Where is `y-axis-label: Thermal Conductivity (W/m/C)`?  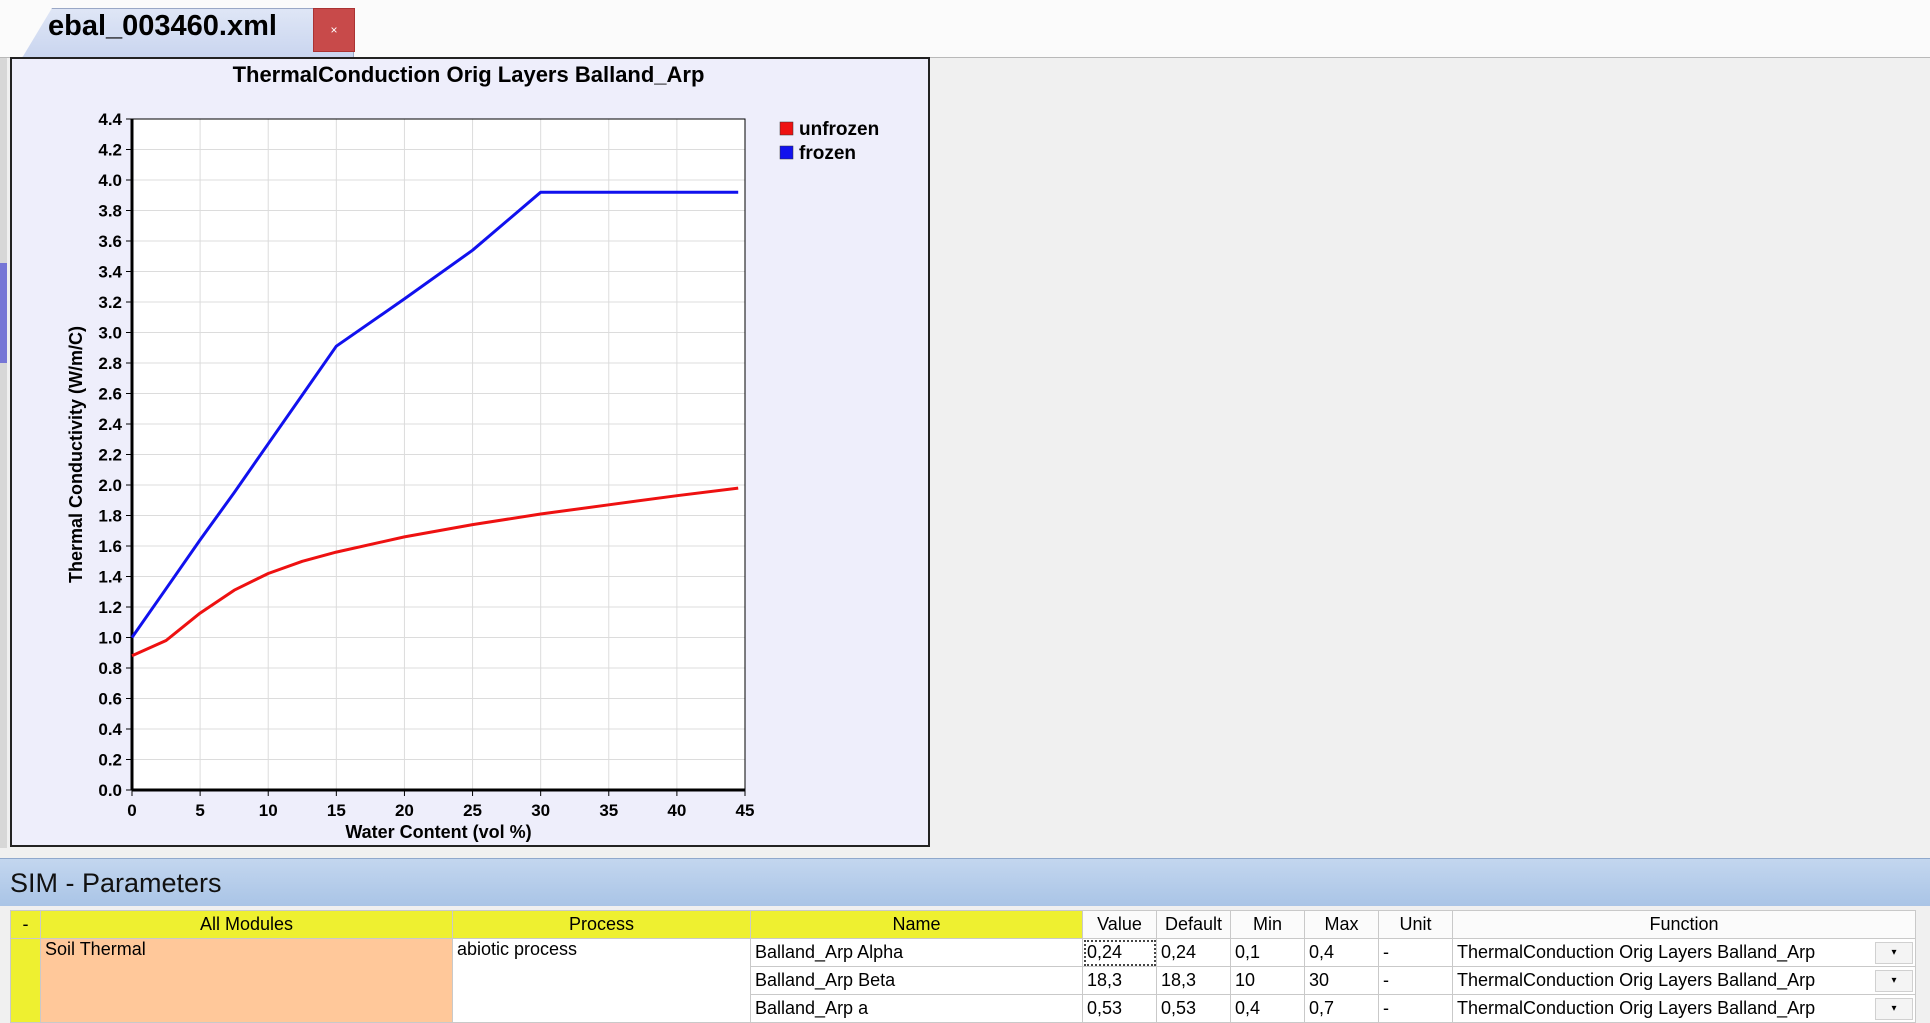
y-axis-label: Thermal Conductivity (W/m/C) is located at coordinates (76, 454).